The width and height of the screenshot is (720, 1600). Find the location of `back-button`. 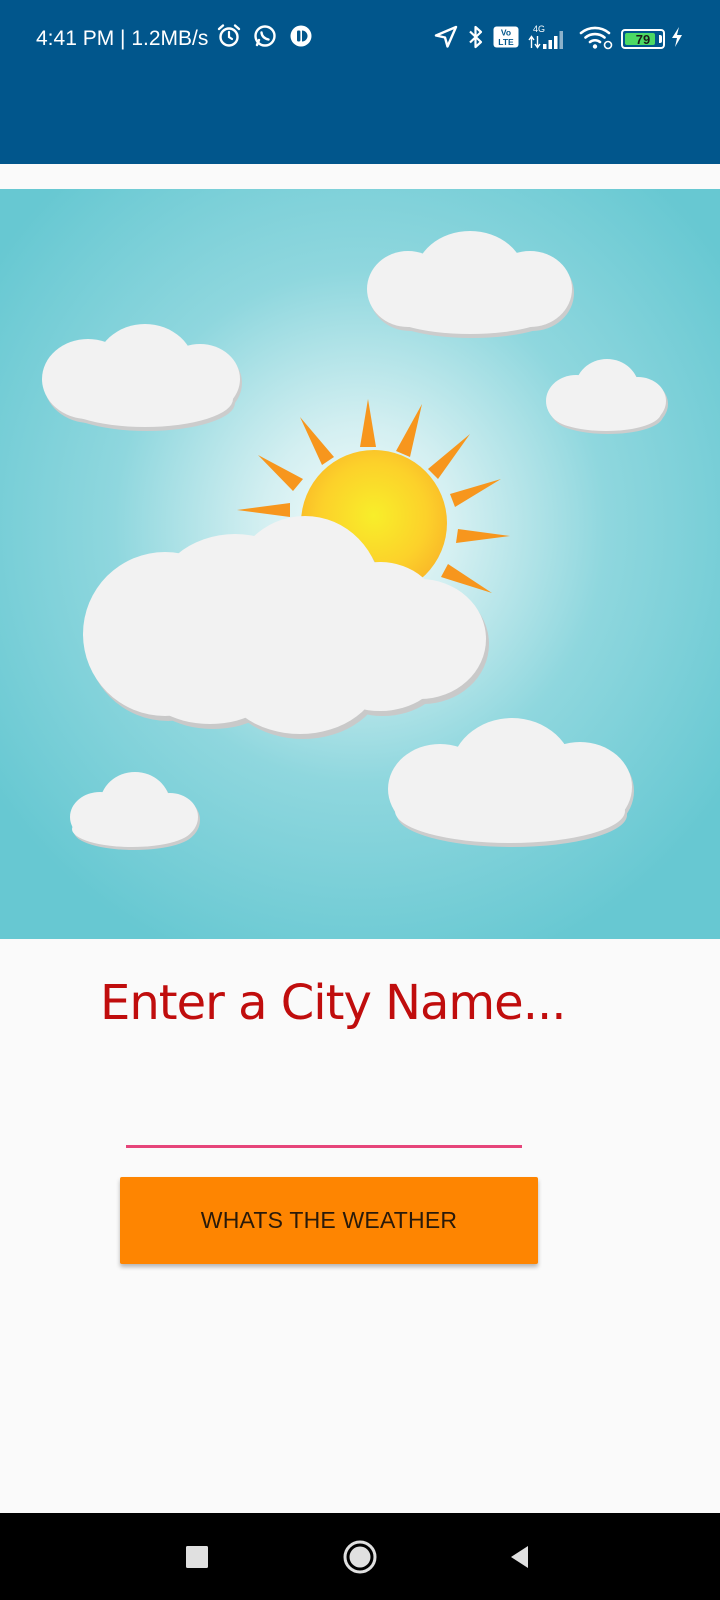

back-button is located at coordinates (520, 1557).